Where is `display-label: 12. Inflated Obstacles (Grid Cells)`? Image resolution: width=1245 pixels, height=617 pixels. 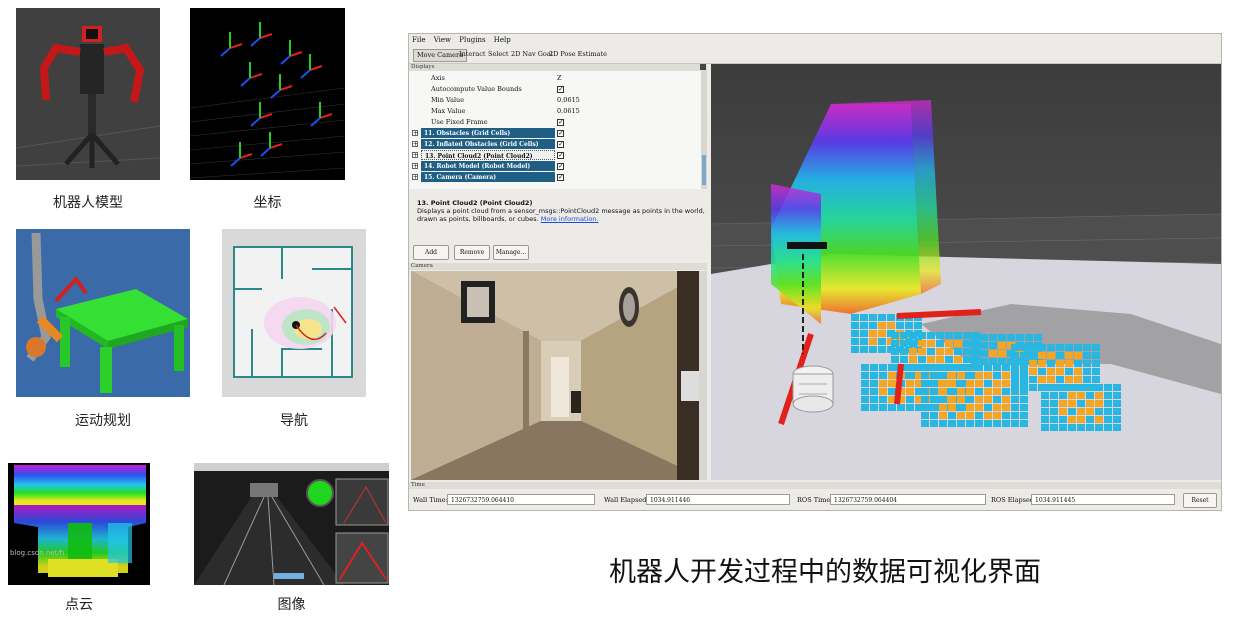 display-label: 12. Inflated Obstacles (Grid Cells) is located at coordinates (488, 144).